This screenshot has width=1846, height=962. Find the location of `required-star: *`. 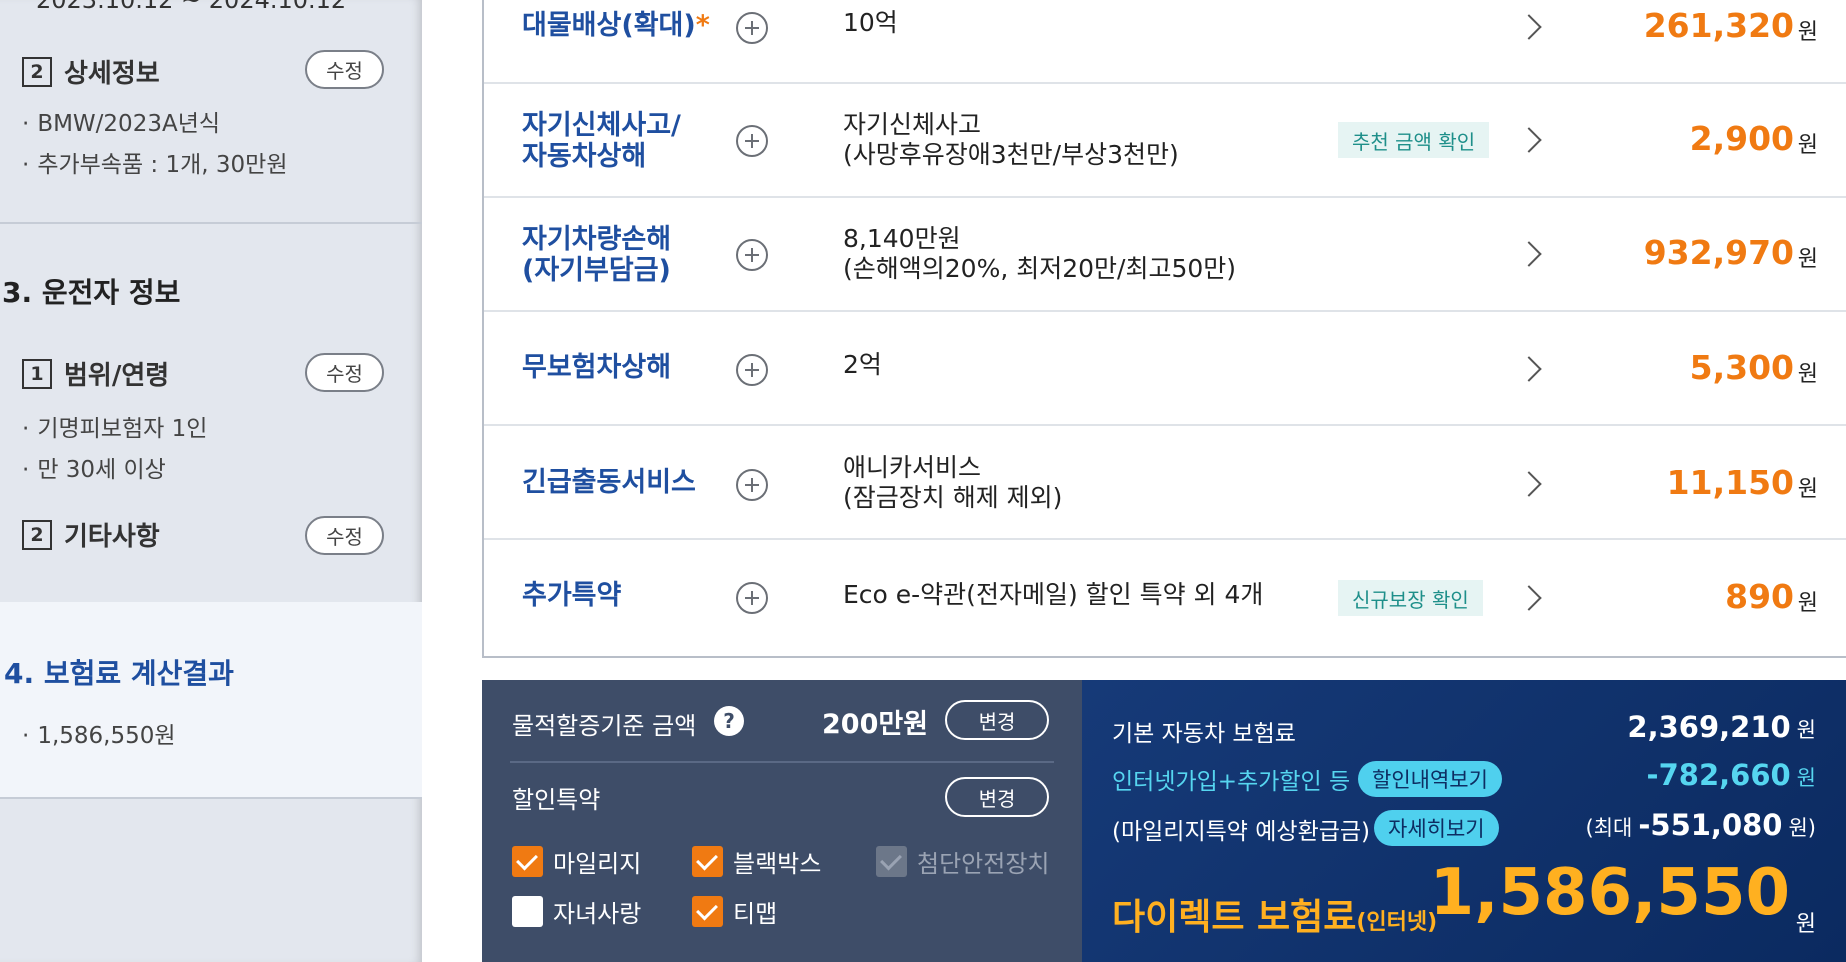

required-star: * is located at coordinates (702, 25).